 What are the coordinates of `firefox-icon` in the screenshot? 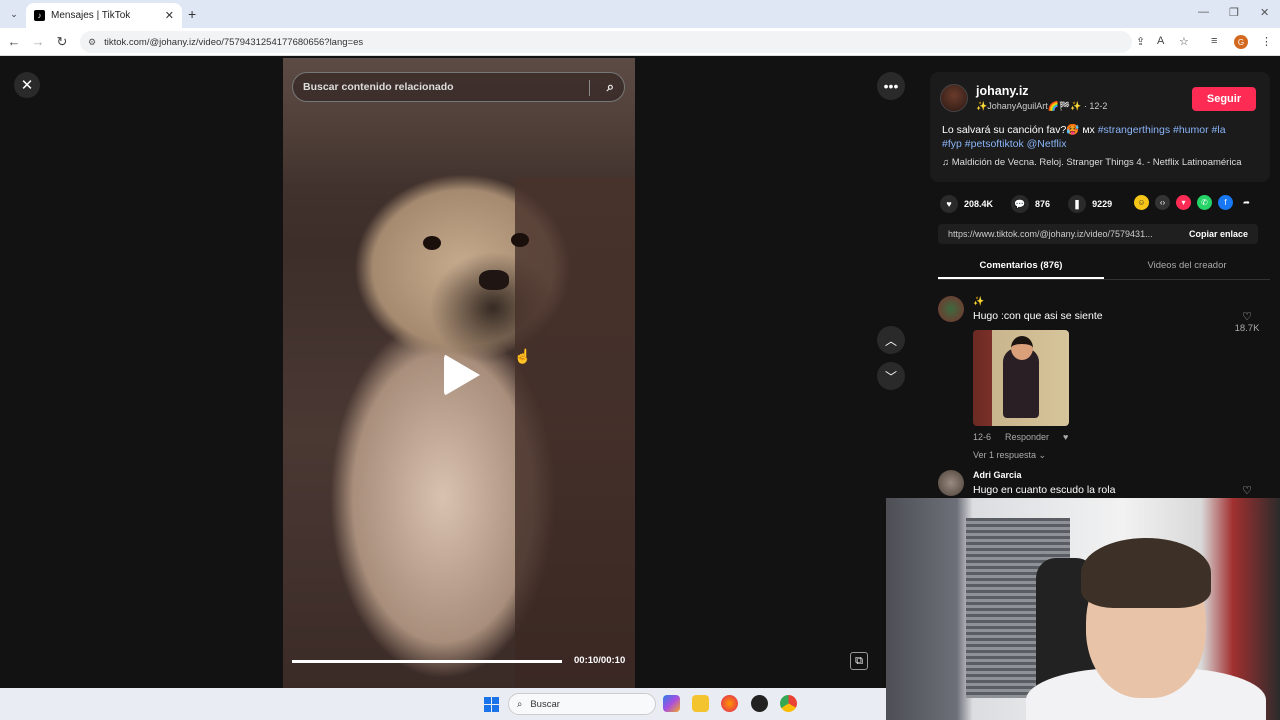 It's located at (729, 703).